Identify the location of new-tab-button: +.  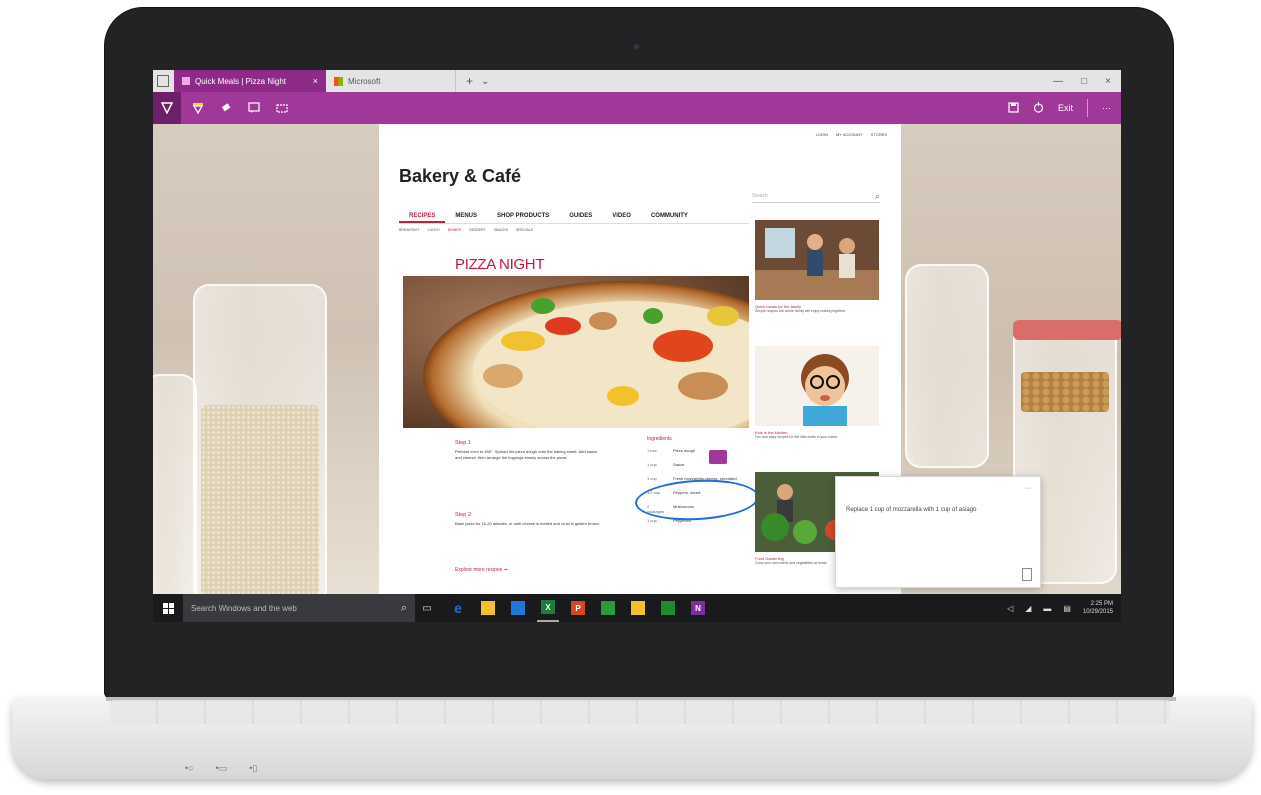
(469, 81).